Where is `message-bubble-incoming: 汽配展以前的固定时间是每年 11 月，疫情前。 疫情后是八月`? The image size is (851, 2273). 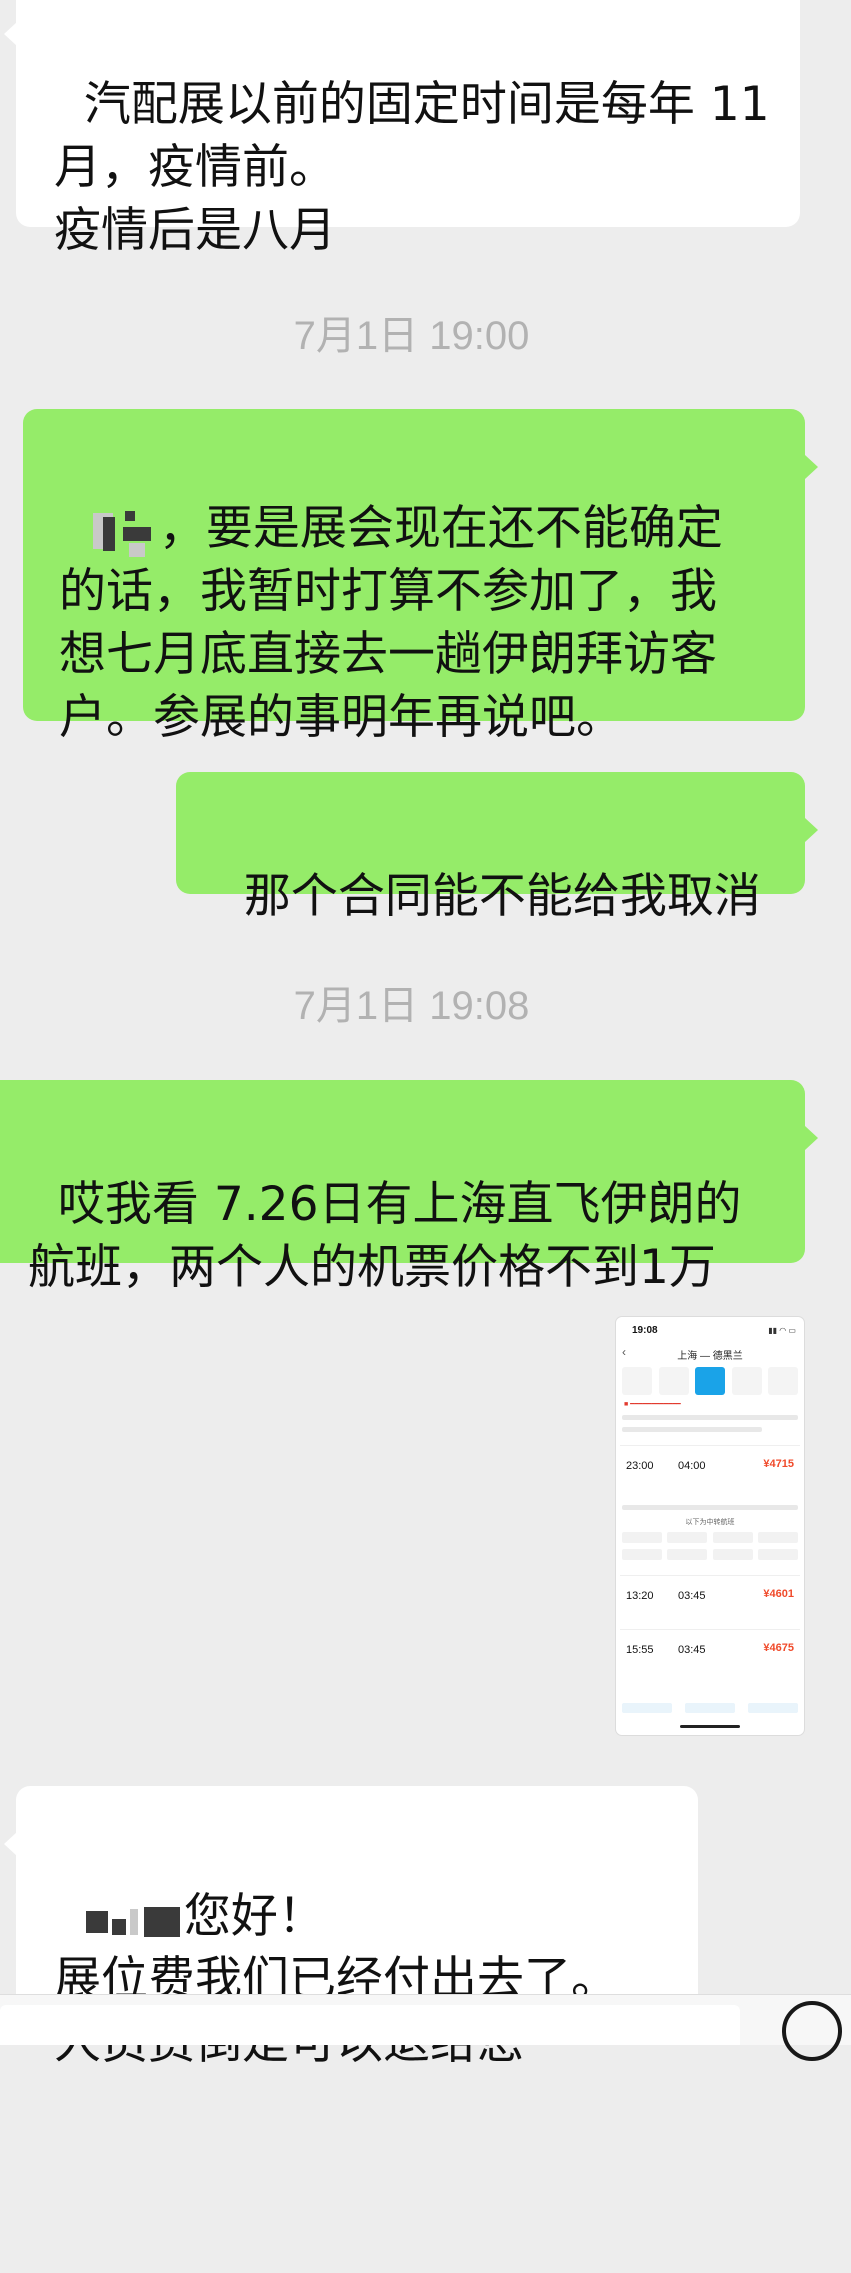
message-bubble-incoming: 汽配展以前的固定时间是每年 11 月，疫情前。 疫情后是八月 is located at coordinates (408, 129).